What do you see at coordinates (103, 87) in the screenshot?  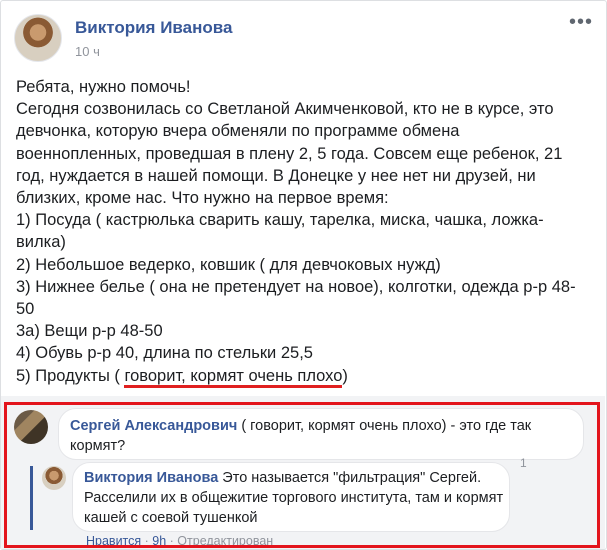 I see `post-line: Ребята, нужно помочь!` at bounding box center [103, 87].